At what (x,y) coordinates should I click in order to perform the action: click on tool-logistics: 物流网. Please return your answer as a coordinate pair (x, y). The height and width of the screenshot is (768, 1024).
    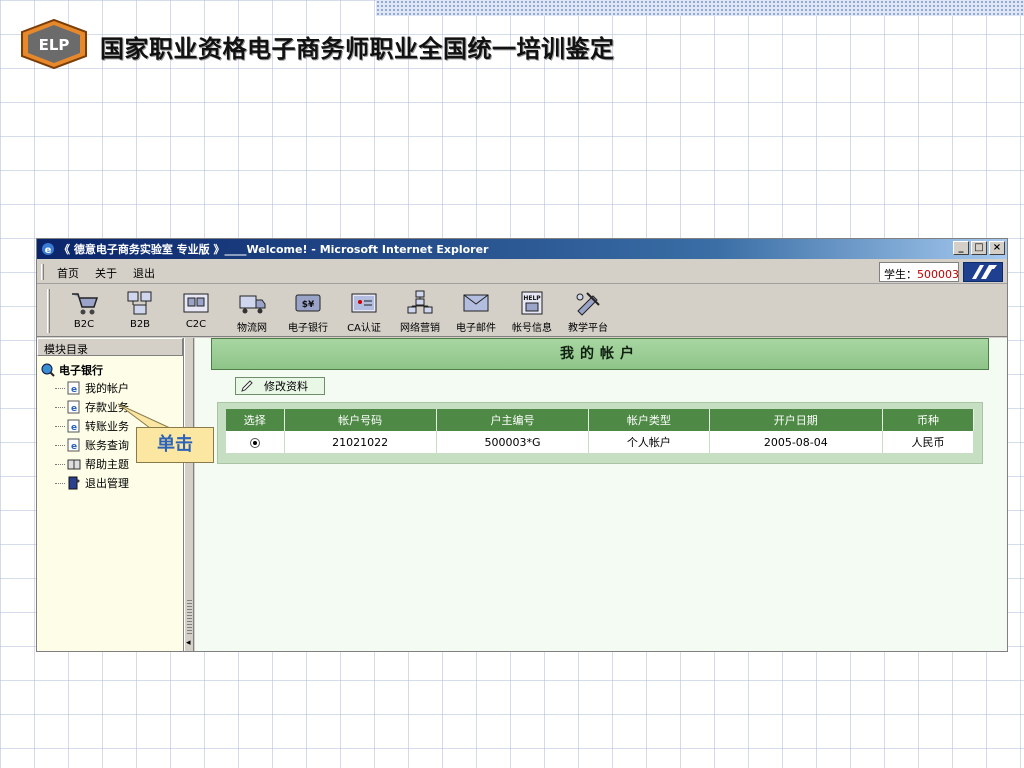
    Looking at the image, I should click on (252, 312).